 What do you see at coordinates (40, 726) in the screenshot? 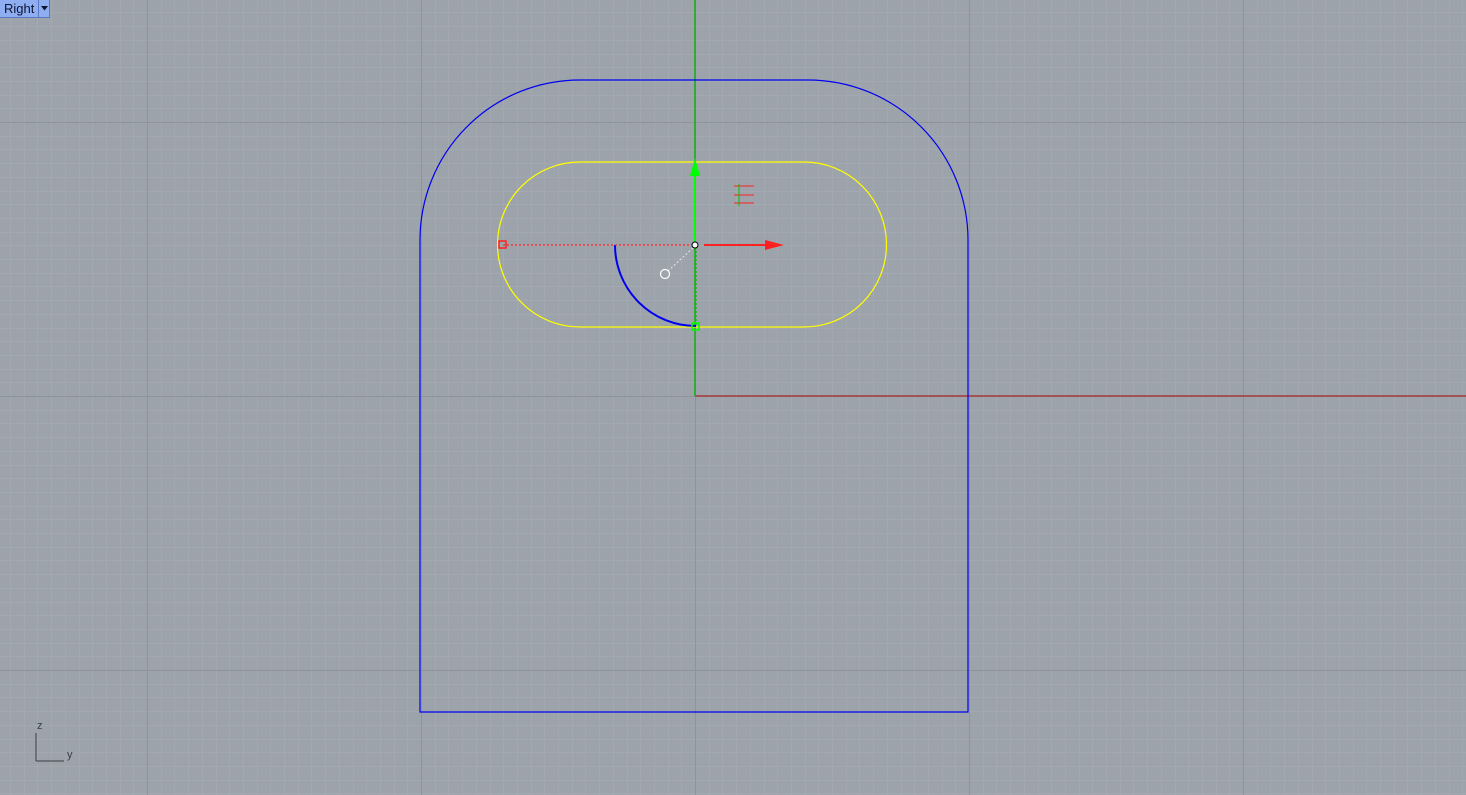
I see `axis-label-z: z` at bounding box center [40, 726].